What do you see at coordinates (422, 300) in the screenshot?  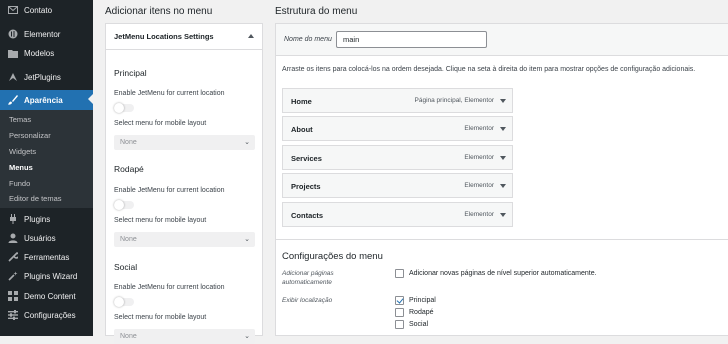 I see `location-option-label: Principal` at bounding box center [422, 300].